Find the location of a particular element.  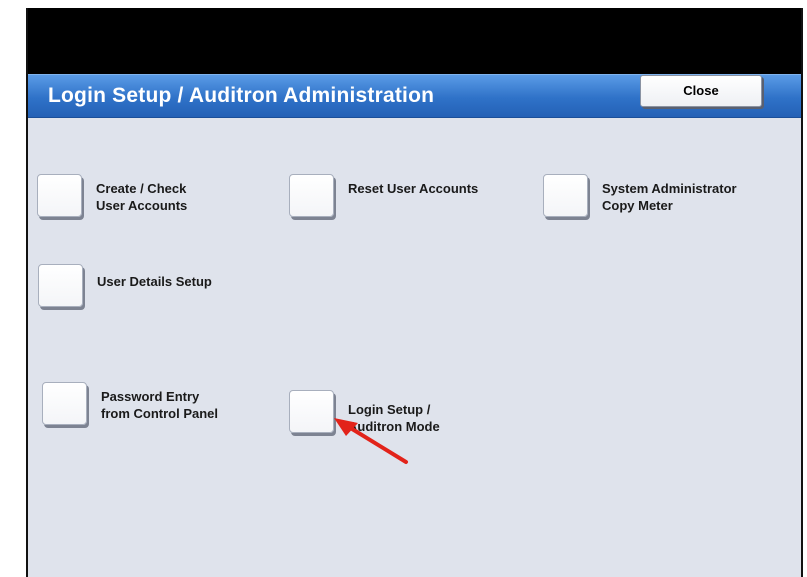

system-administrator-copy-meter-button: System Administrator Copy Meter is located at coordinates (640, 195).